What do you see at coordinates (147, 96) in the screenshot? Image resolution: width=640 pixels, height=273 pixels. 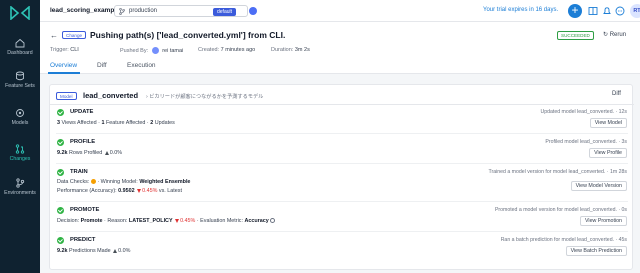 I see `chevron-right-icon: ›` at bounding box center [147, 96].